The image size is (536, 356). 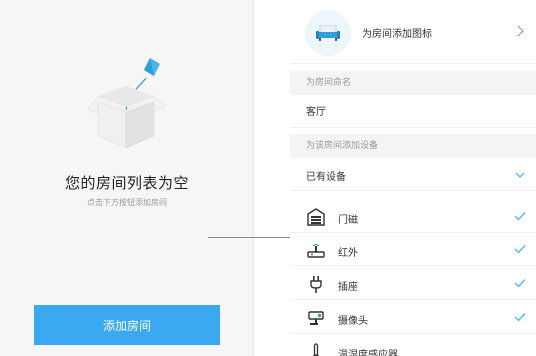 I want to click on device-label: 温湿度感应器, so click(x=368, y=353).